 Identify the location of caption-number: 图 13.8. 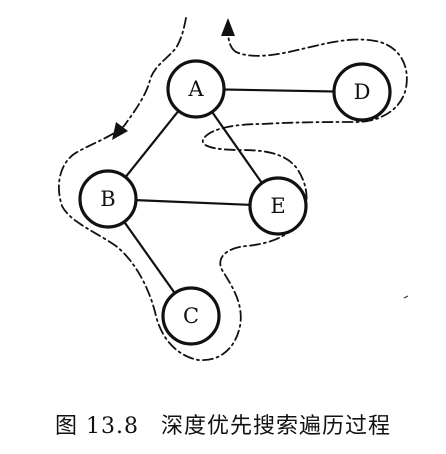
(97, 426).